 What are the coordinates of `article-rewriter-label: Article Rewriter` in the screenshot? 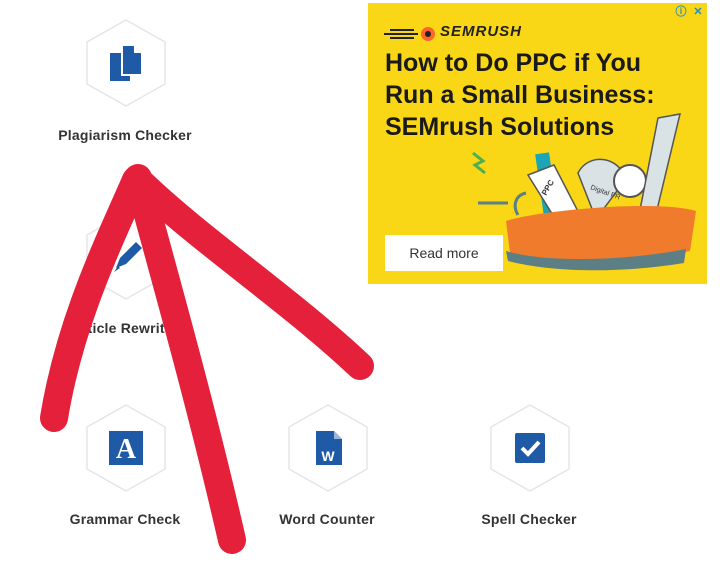 It's located at (125, 328).